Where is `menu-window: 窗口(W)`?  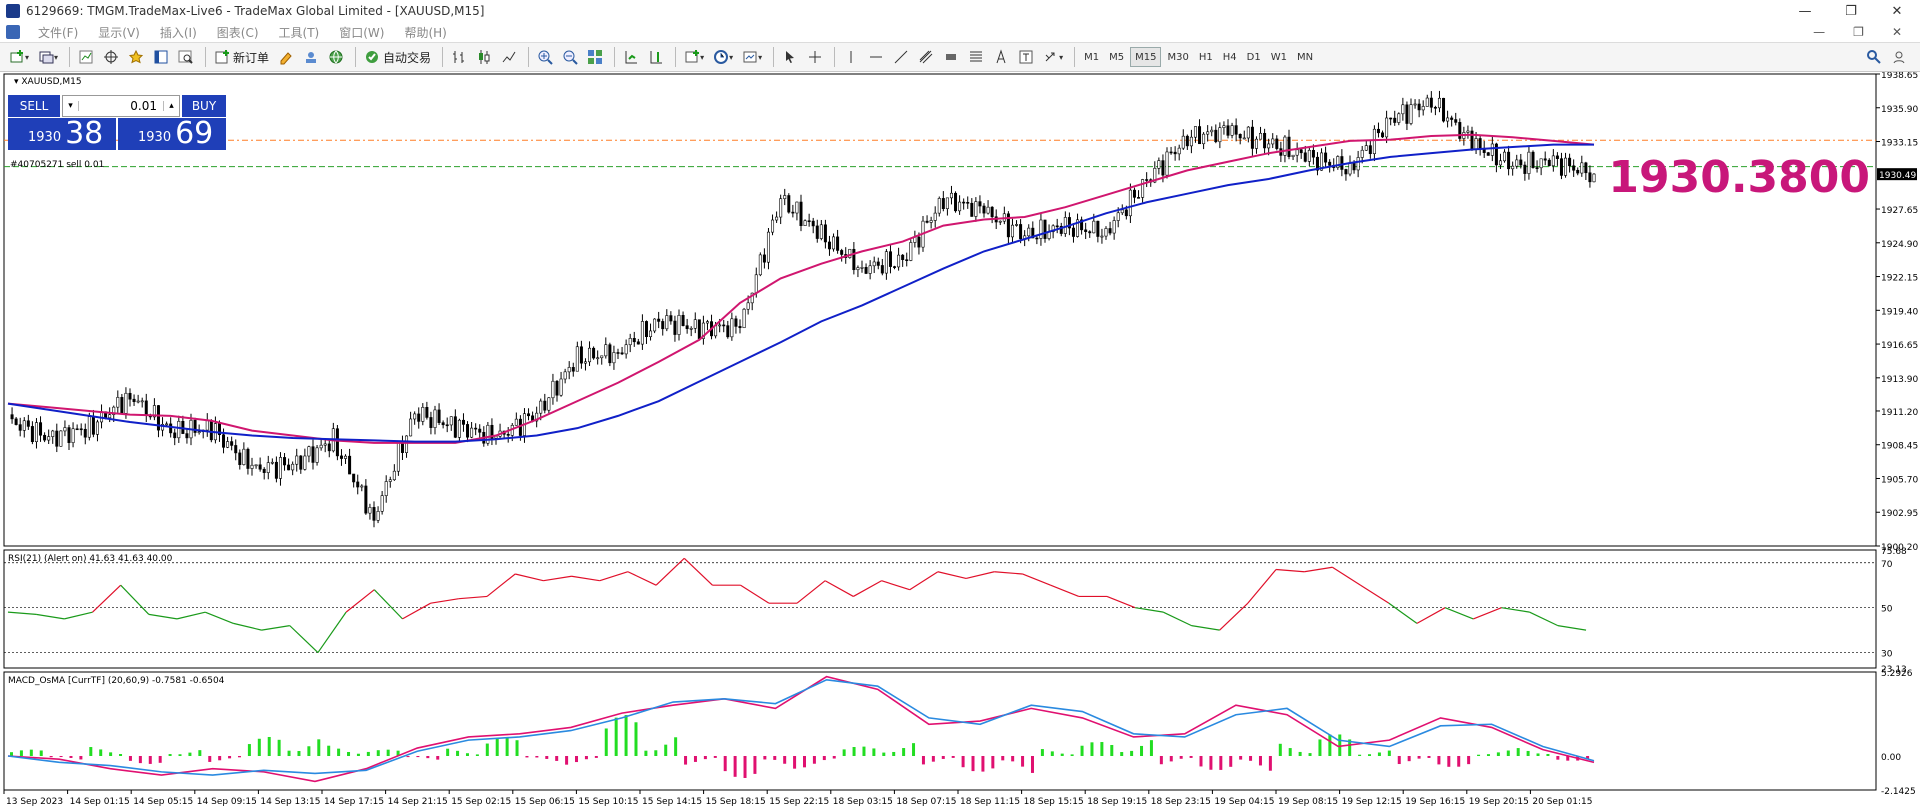
menu-window: 窗口(W) is located at coordinates (361, 32).